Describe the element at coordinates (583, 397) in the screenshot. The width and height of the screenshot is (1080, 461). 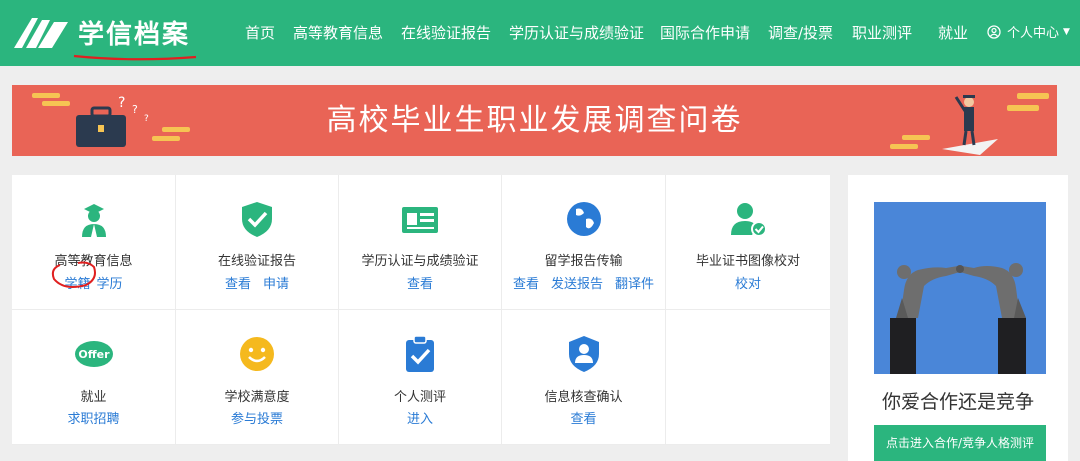
I see `service-title: 信息核查确认` at that location.